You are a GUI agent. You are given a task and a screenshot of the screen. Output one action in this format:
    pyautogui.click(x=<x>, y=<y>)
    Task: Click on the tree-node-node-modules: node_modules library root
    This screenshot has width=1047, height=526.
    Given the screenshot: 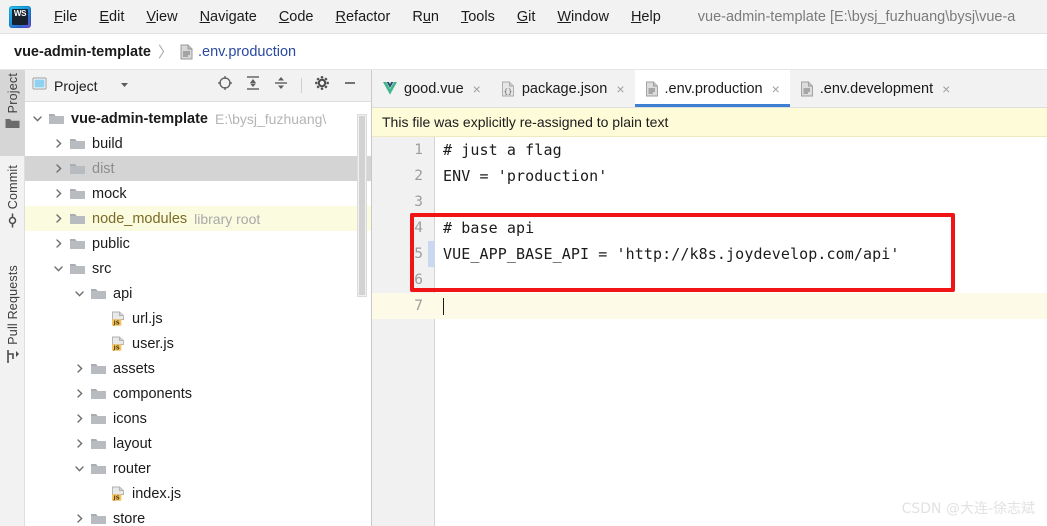 What is the action you would take?
    pyautogui.click(x=198, y=218)
    